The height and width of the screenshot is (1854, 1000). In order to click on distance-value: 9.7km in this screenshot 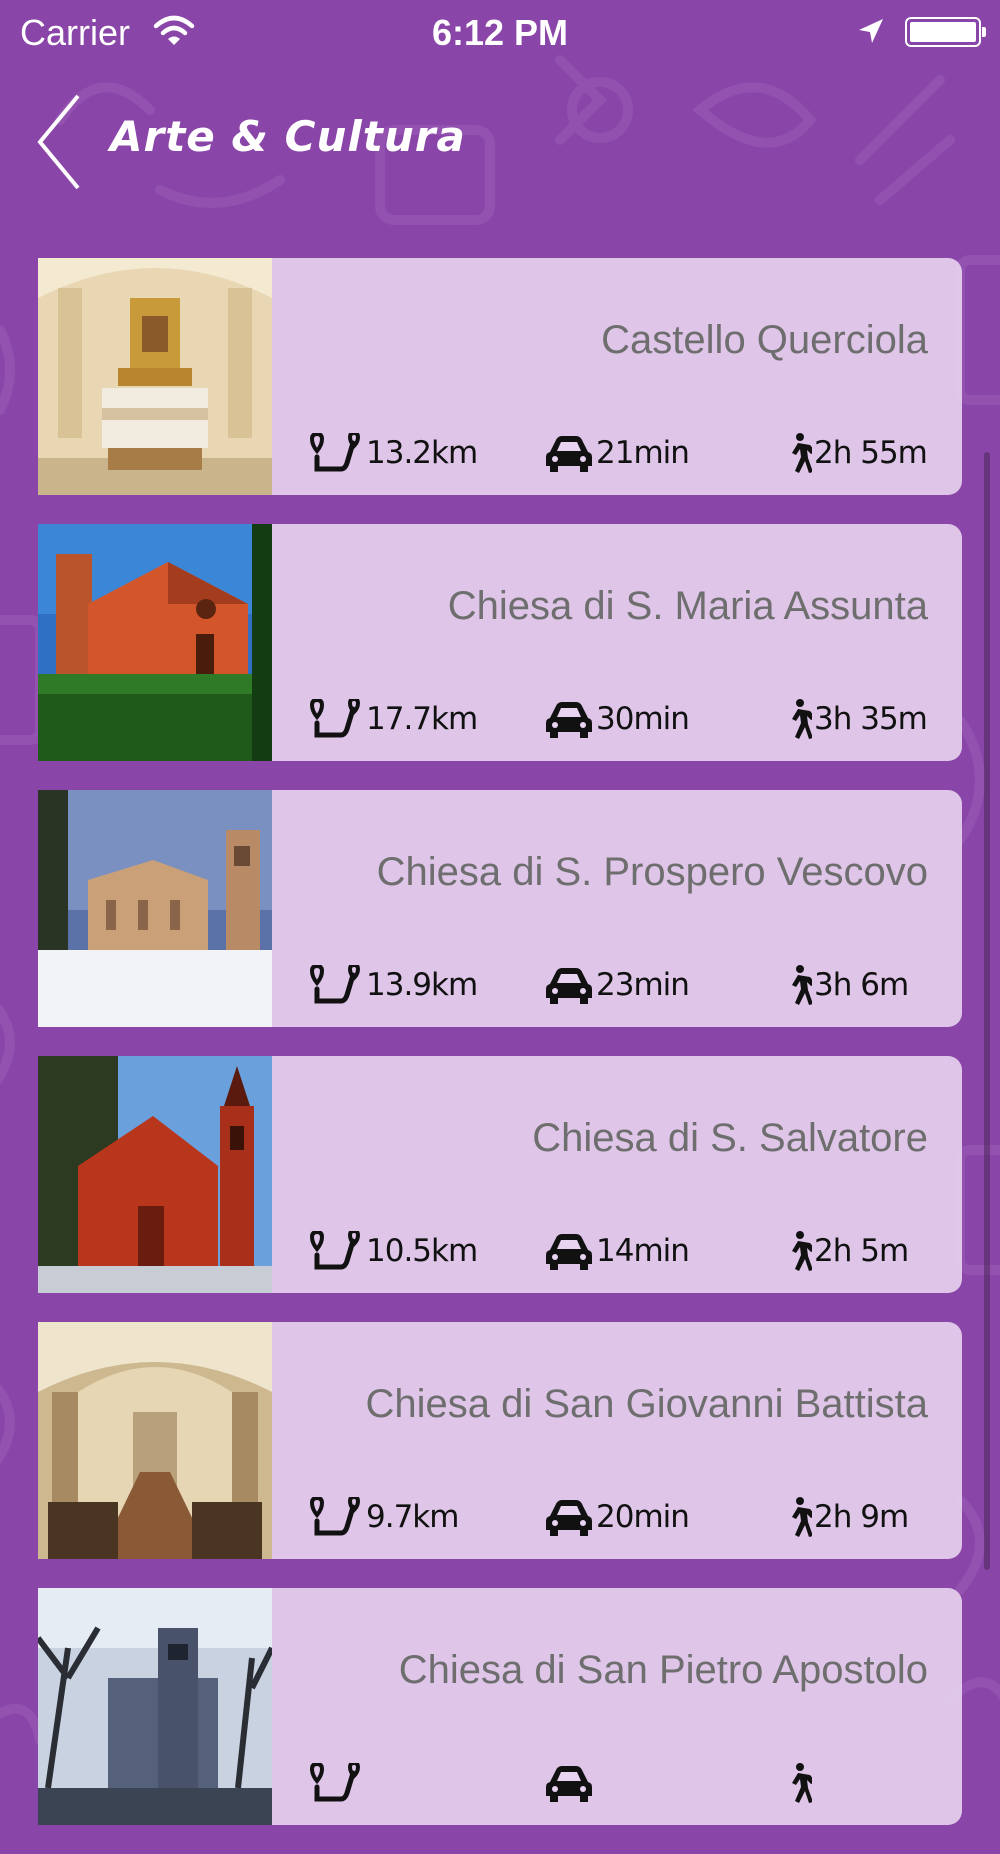, I will do `click(412, 1517)`.